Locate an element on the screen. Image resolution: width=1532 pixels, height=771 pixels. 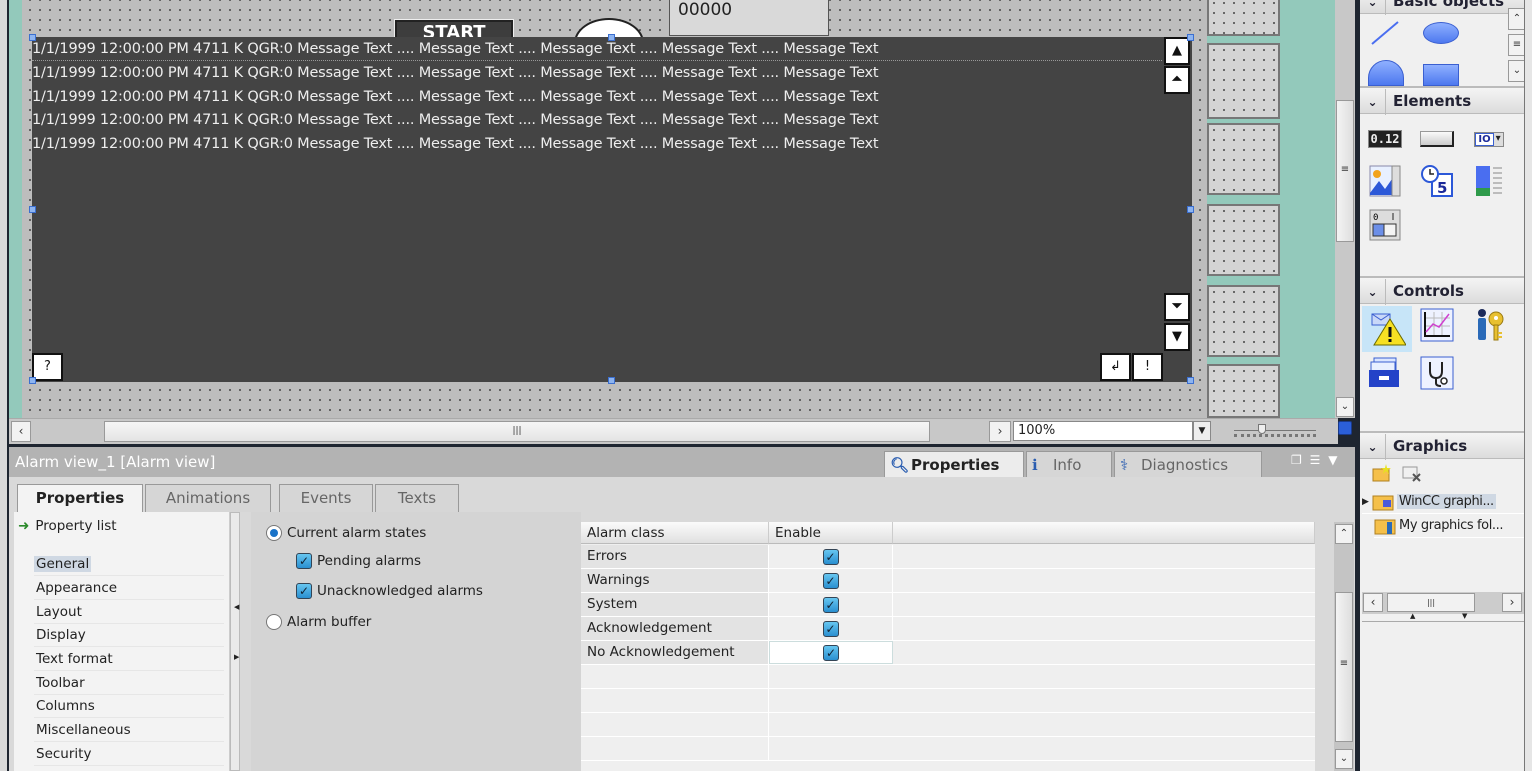
scroll-down-button: ▼ is located at coordinates (1177, 337).